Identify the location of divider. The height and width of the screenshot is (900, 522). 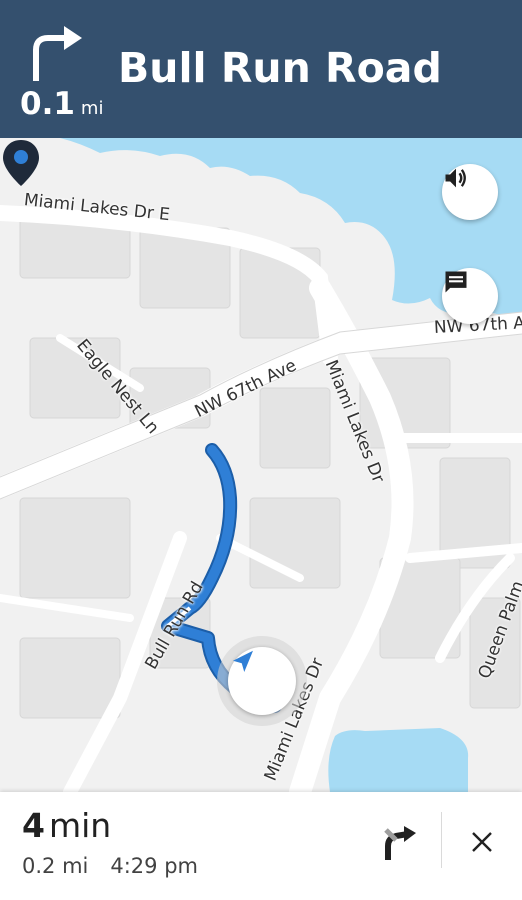
(441, 840).